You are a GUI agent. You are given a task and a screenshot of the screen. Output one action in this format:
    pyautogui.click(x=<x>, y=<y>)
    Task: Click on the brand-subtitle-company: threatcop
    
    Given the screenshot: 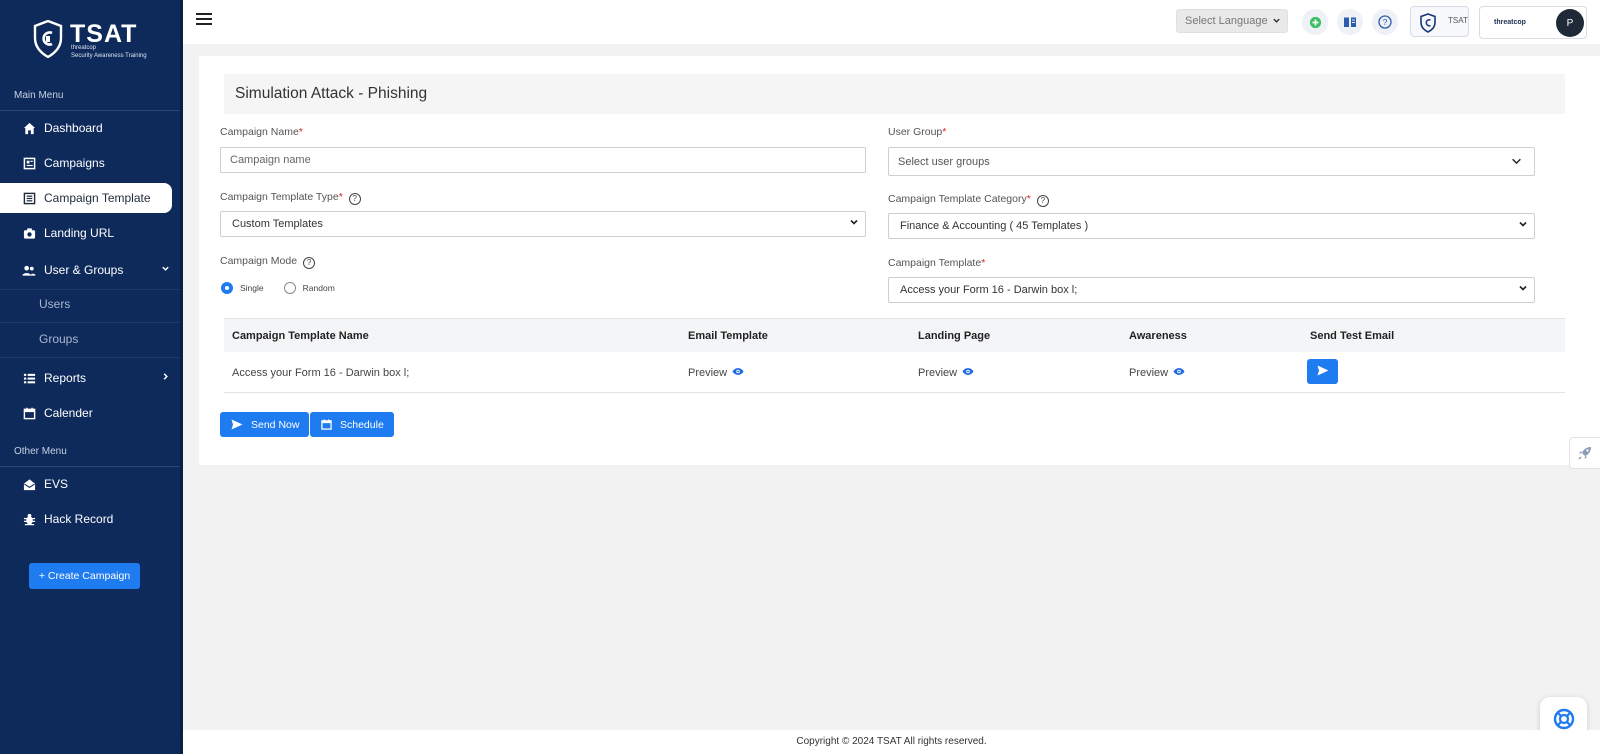 What is the action you would take?
    pyautogui.click(x=84, y=48)
    